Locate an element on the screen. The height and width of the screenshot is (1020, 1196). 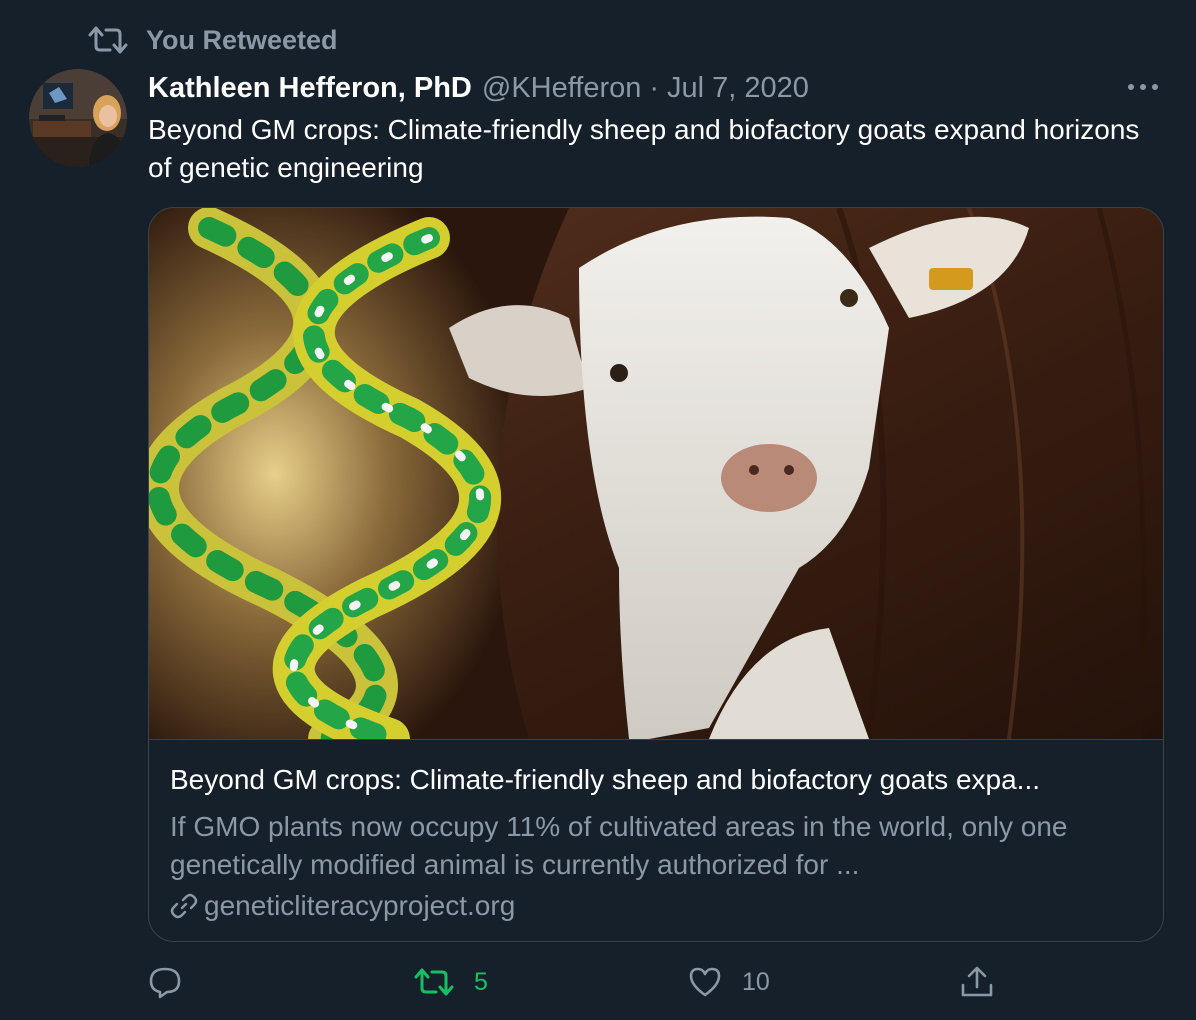
card-domain-text: geneticliteracyproject.org is located at coordinates (360, 905).